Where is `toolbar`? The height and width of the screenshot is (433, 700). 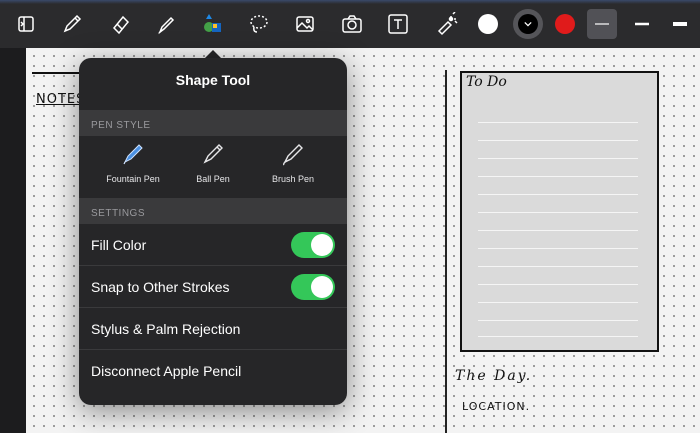 toolbar is located at coordinates (350, 24).